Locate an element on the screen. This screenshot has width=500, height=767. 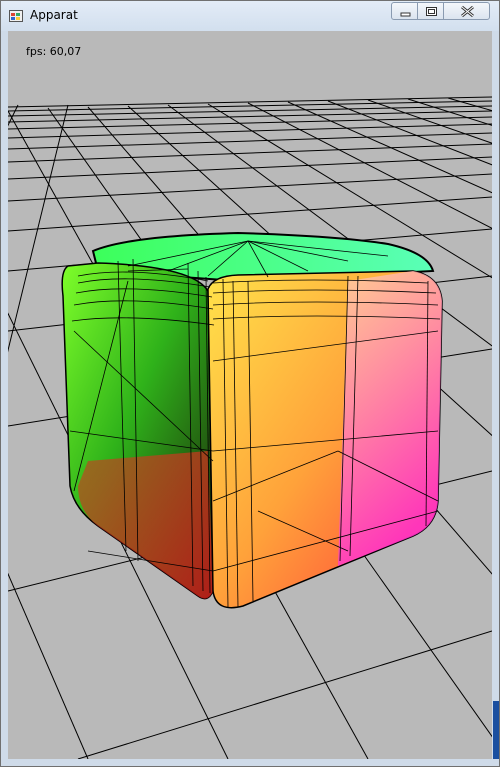
edge-strip is located at coordinates (496, 730).